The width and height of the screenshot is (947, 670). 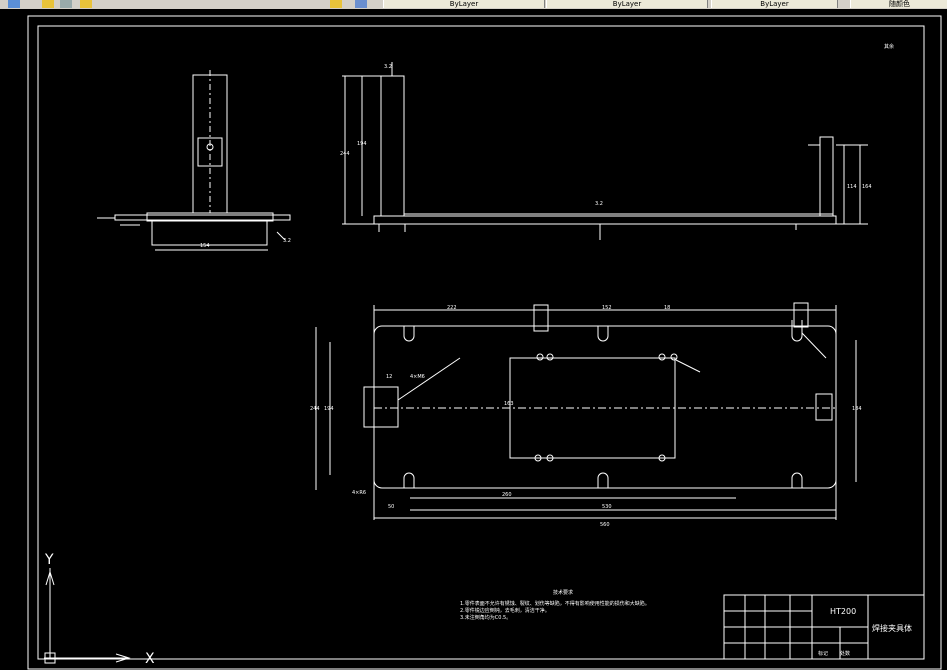 What do you see at coordinates (485, 617) in the screenshot?
I see `notes-line-3: 3.未注倒角均为C0.5。` at bounding box center [485, 617].